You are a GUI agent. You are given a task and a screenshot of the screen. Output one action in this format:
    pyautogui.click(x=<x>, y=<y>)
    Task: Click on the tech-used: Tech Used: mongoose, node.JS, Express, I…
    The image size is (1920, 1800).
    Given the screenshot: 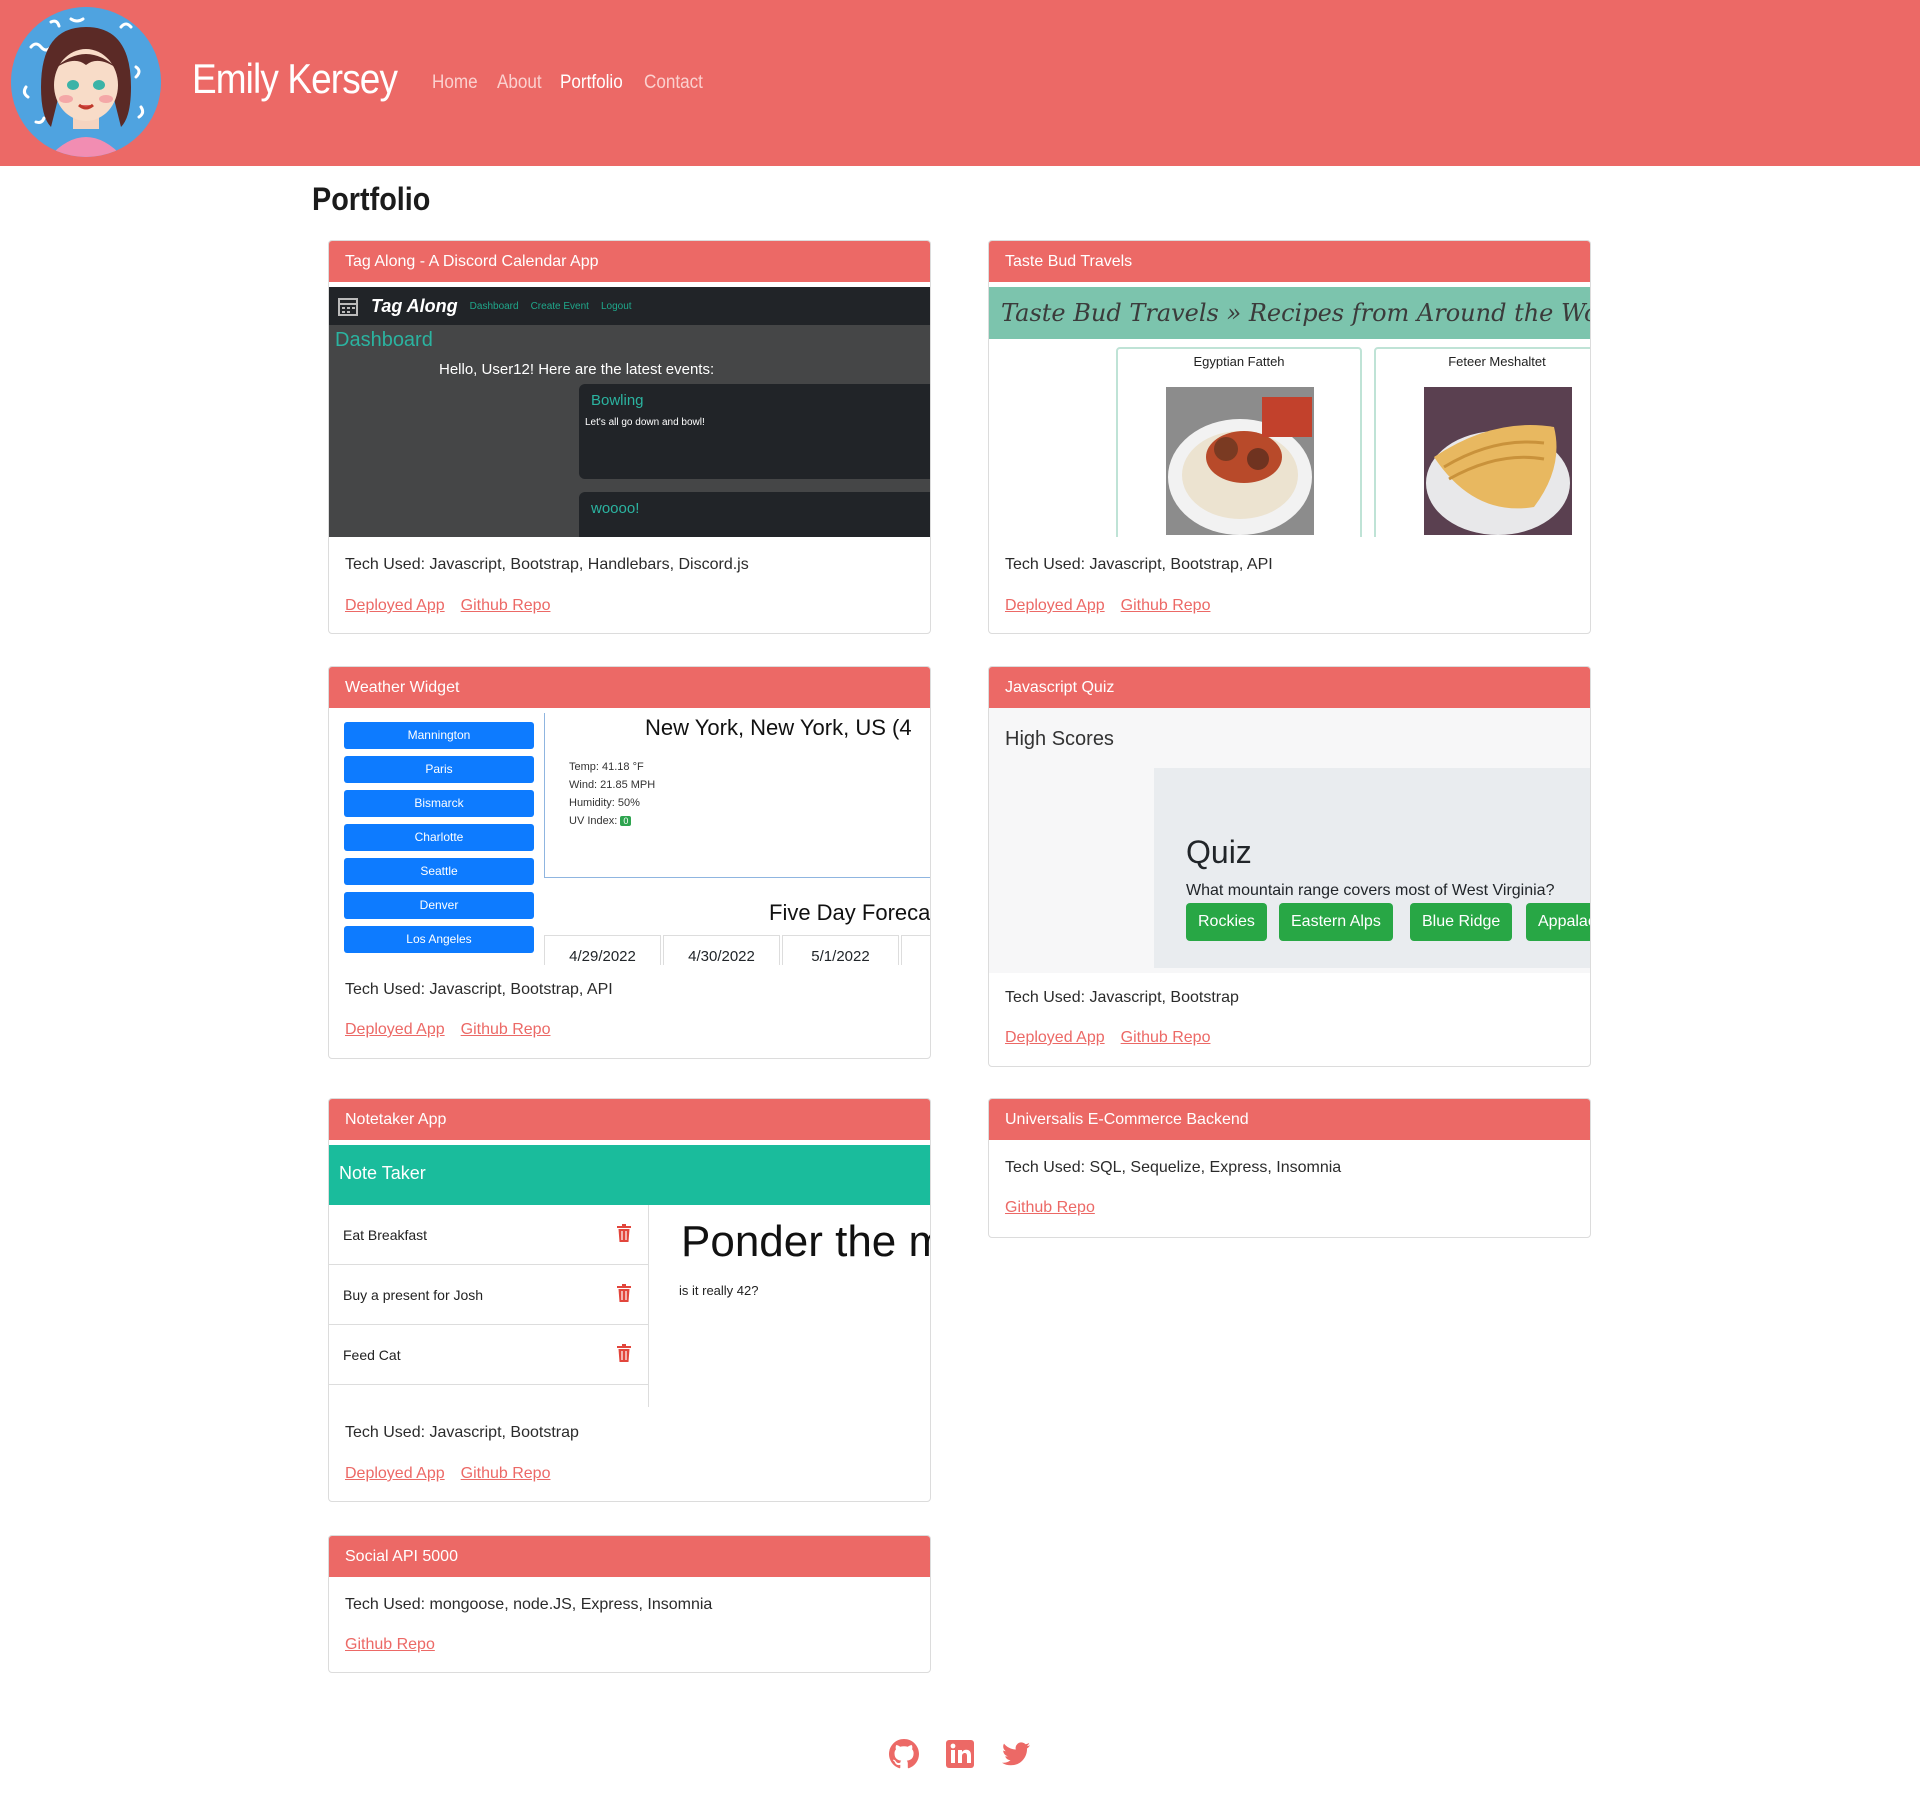 What is the action you would take?
    pyautogui.click(x=529, y=1604)
    